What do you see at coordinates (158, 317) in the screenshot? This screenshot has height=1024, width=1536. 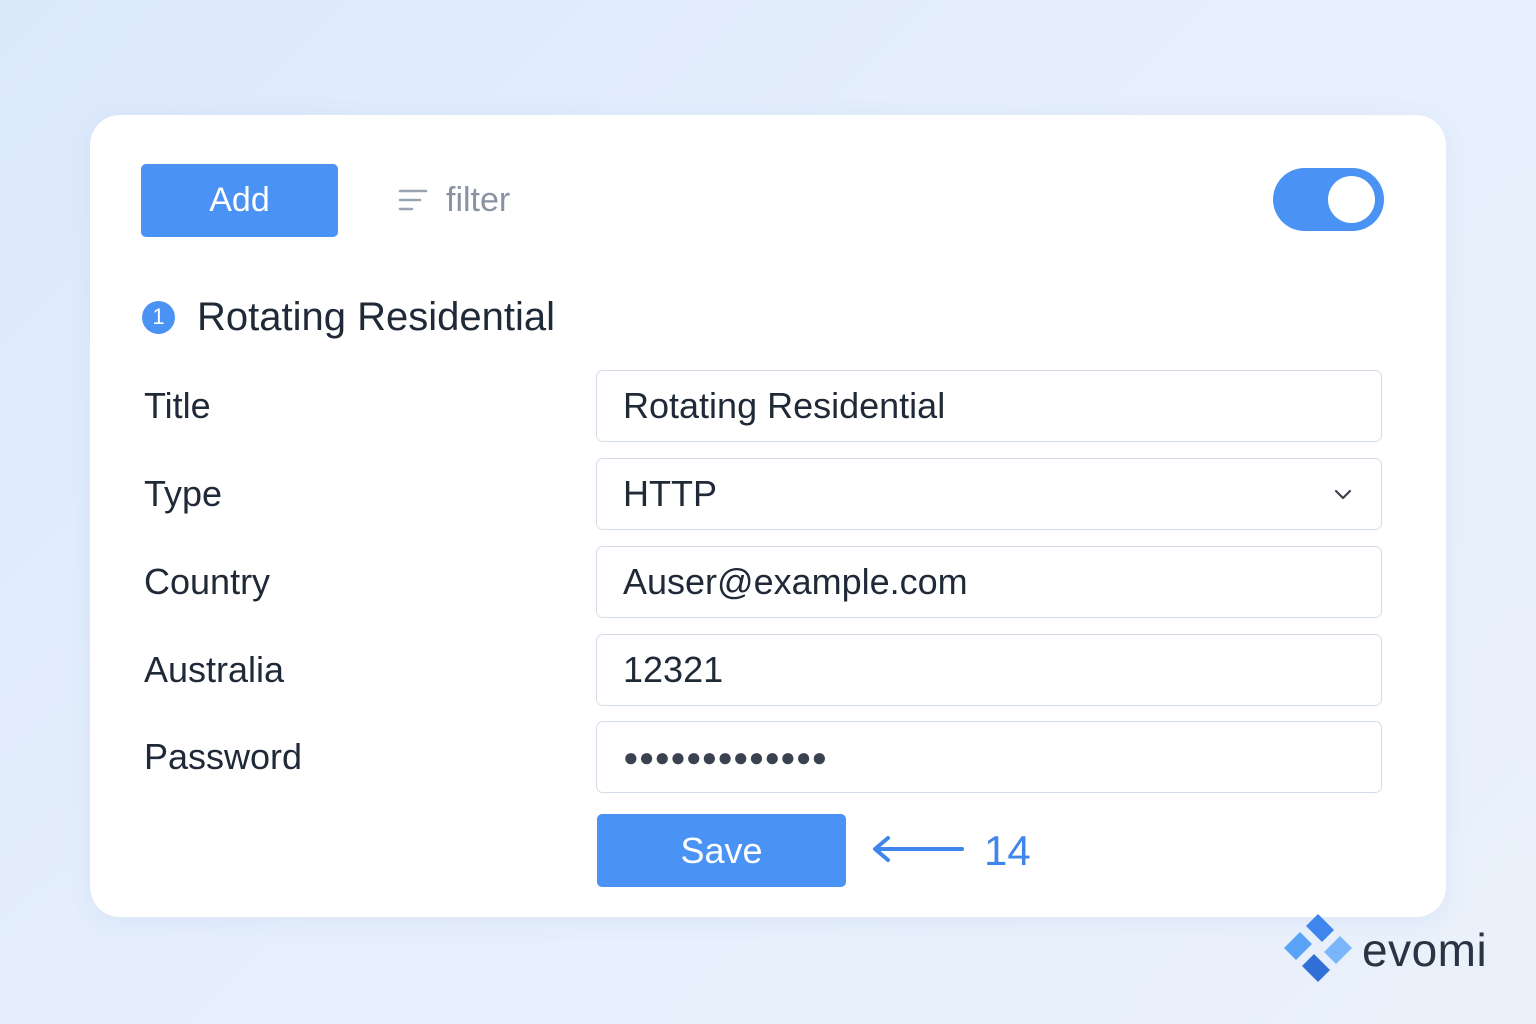 I see `step-number-badge: 1` at bounding box center [158, 317].